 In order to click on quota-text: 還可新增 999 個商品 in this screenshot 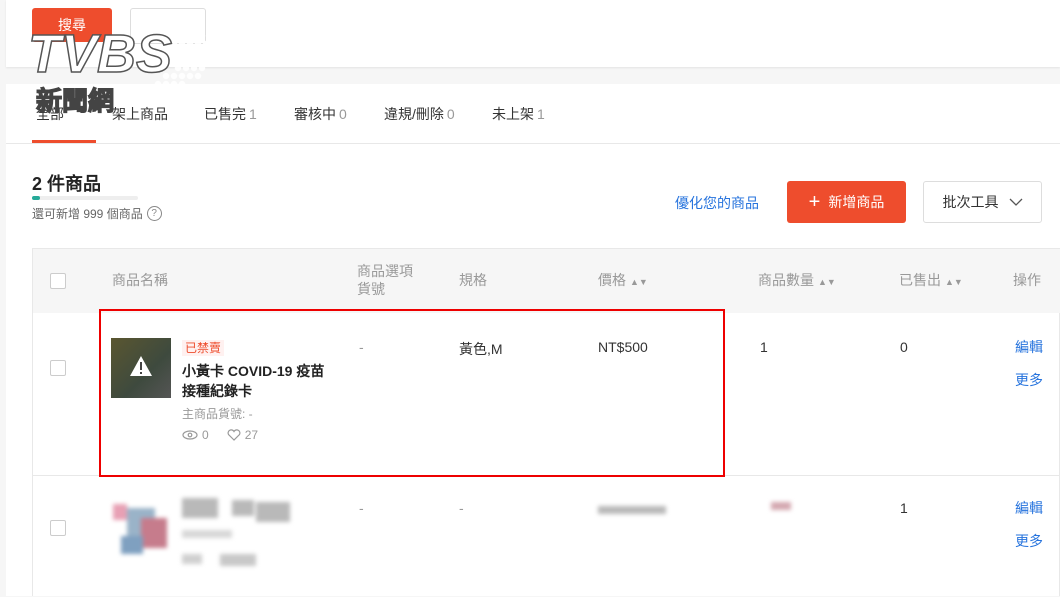, I will do `click(87, 214)`.